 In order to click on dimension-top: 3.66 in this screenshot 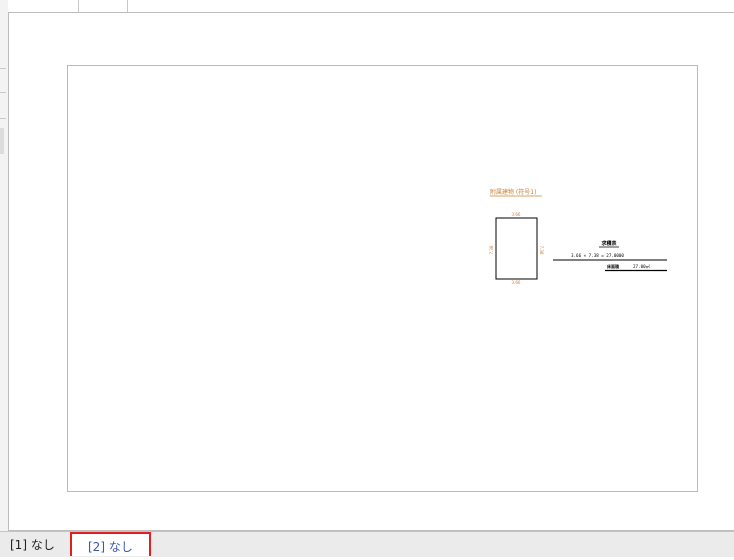, I will do `click(516, 214)`.